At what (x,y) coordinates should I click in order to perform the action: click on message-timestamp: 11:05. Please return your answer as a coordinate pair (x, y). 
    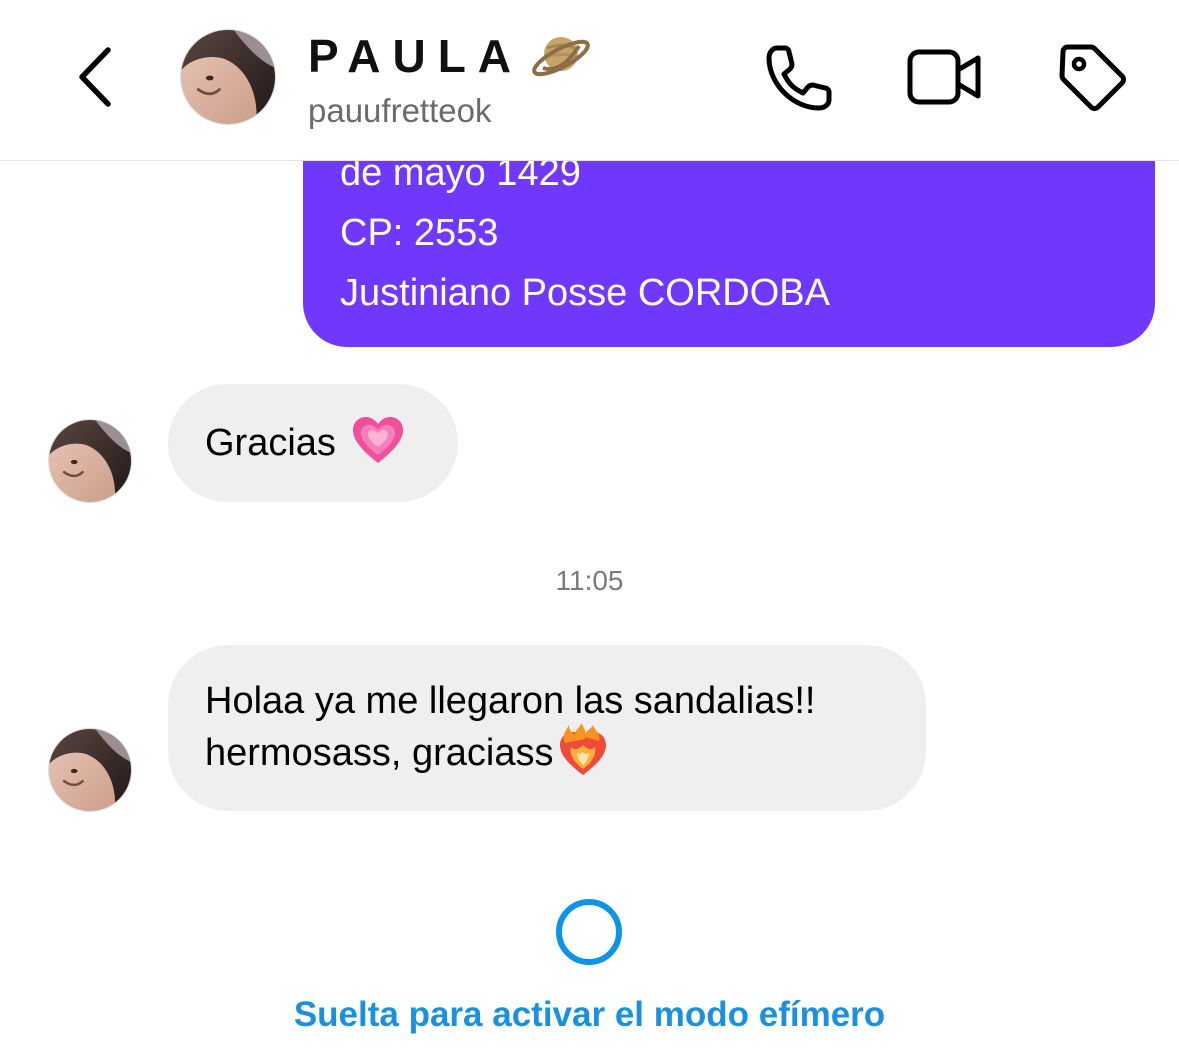
    Looking at the image, I should click on (589, 580).